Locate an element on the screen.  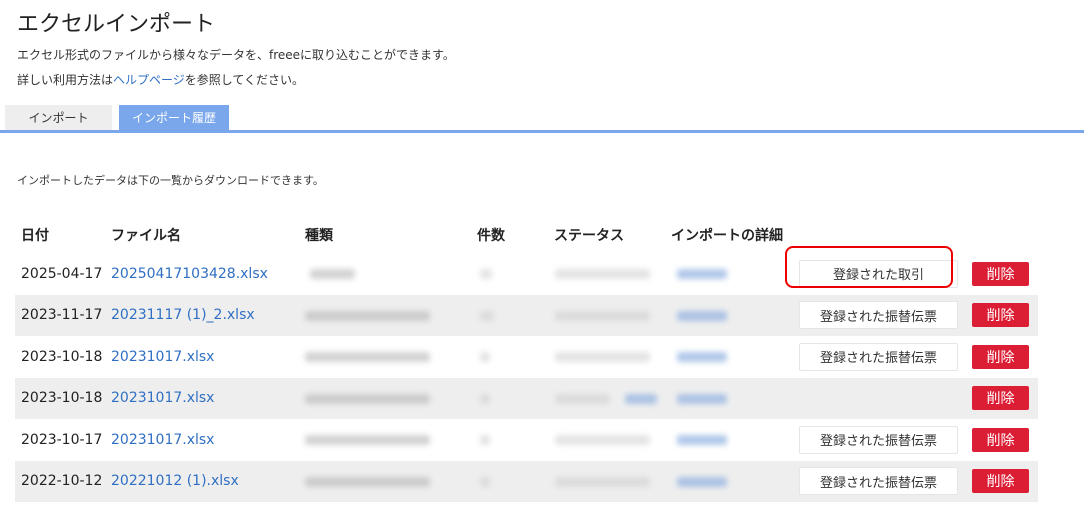
help-text-before: 詳しい利用方法は is located at coordinates (65, 80).